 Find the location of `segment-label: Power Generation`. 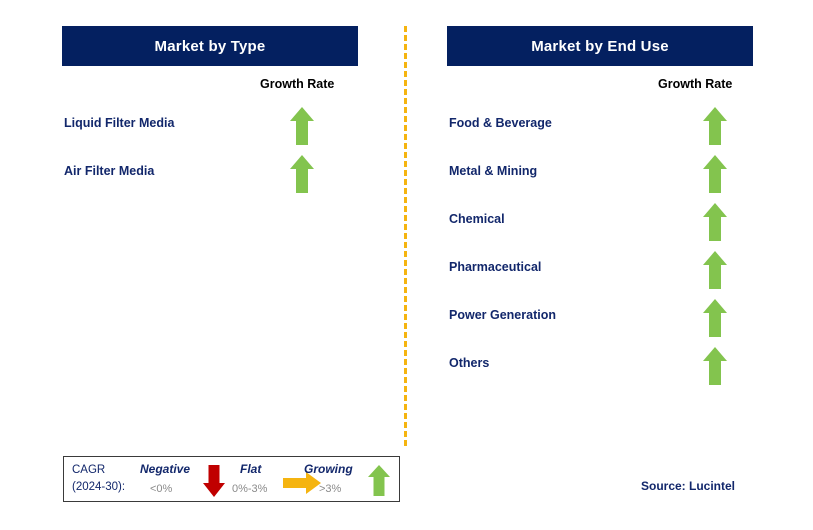

segment-label: Power Generation is located at coordinates (502, 315).